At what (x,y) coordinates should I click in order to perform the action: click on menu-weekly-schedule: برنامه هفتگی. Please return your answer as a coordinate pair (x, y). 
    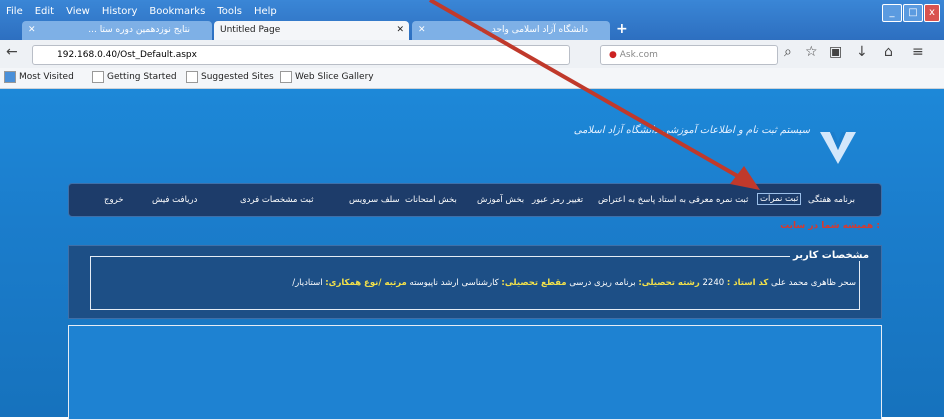
    Looking at the image, I should click on (831, 200).